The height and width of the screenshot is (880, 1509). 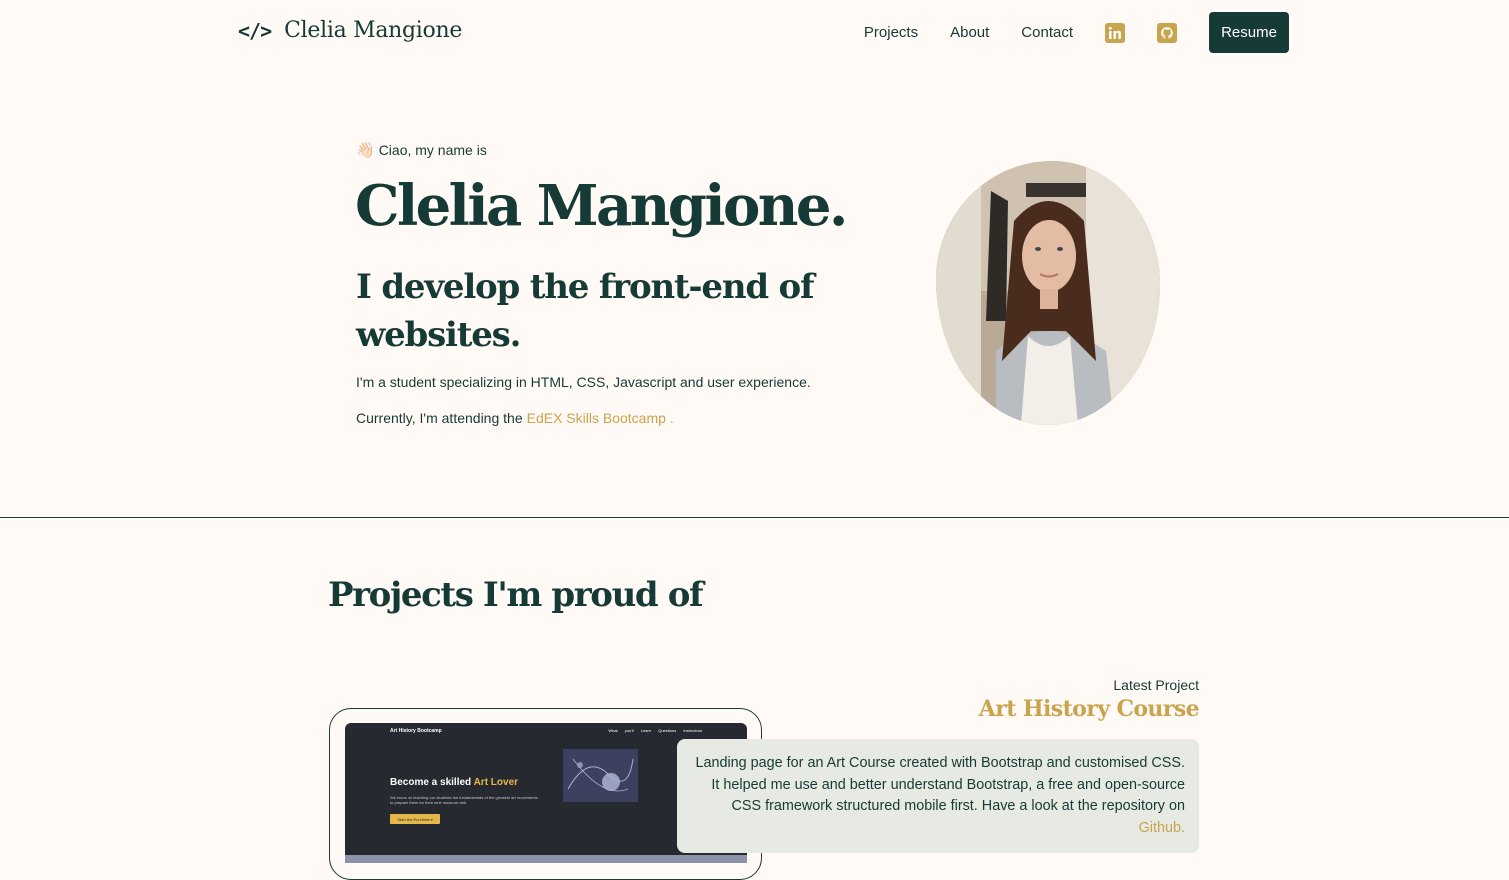 I want to click on code-icon: </>, so click(x=255, y=30).